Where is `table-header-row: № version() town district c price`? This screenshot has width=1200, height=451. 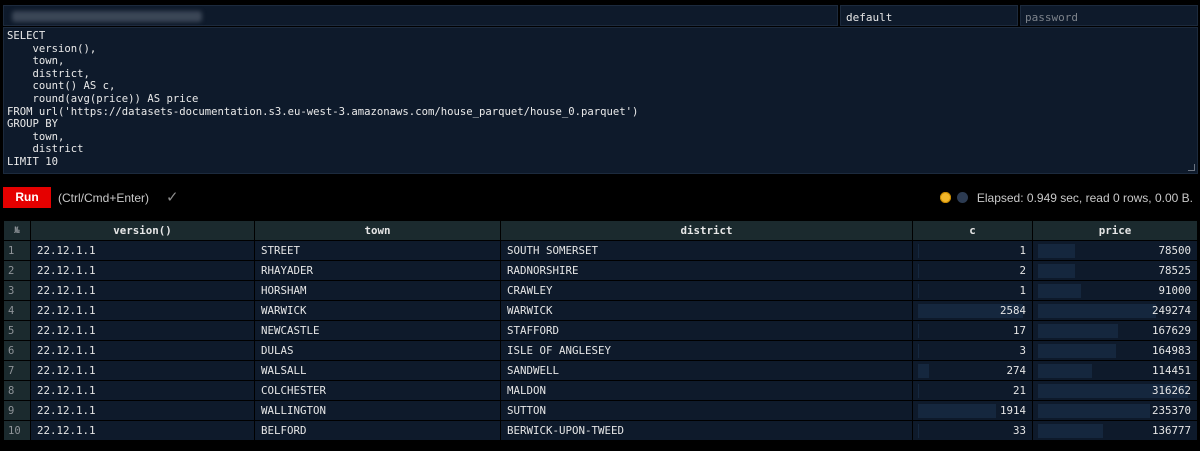
table-header-row: № version() town district c price is located at coordinates (600, 230).